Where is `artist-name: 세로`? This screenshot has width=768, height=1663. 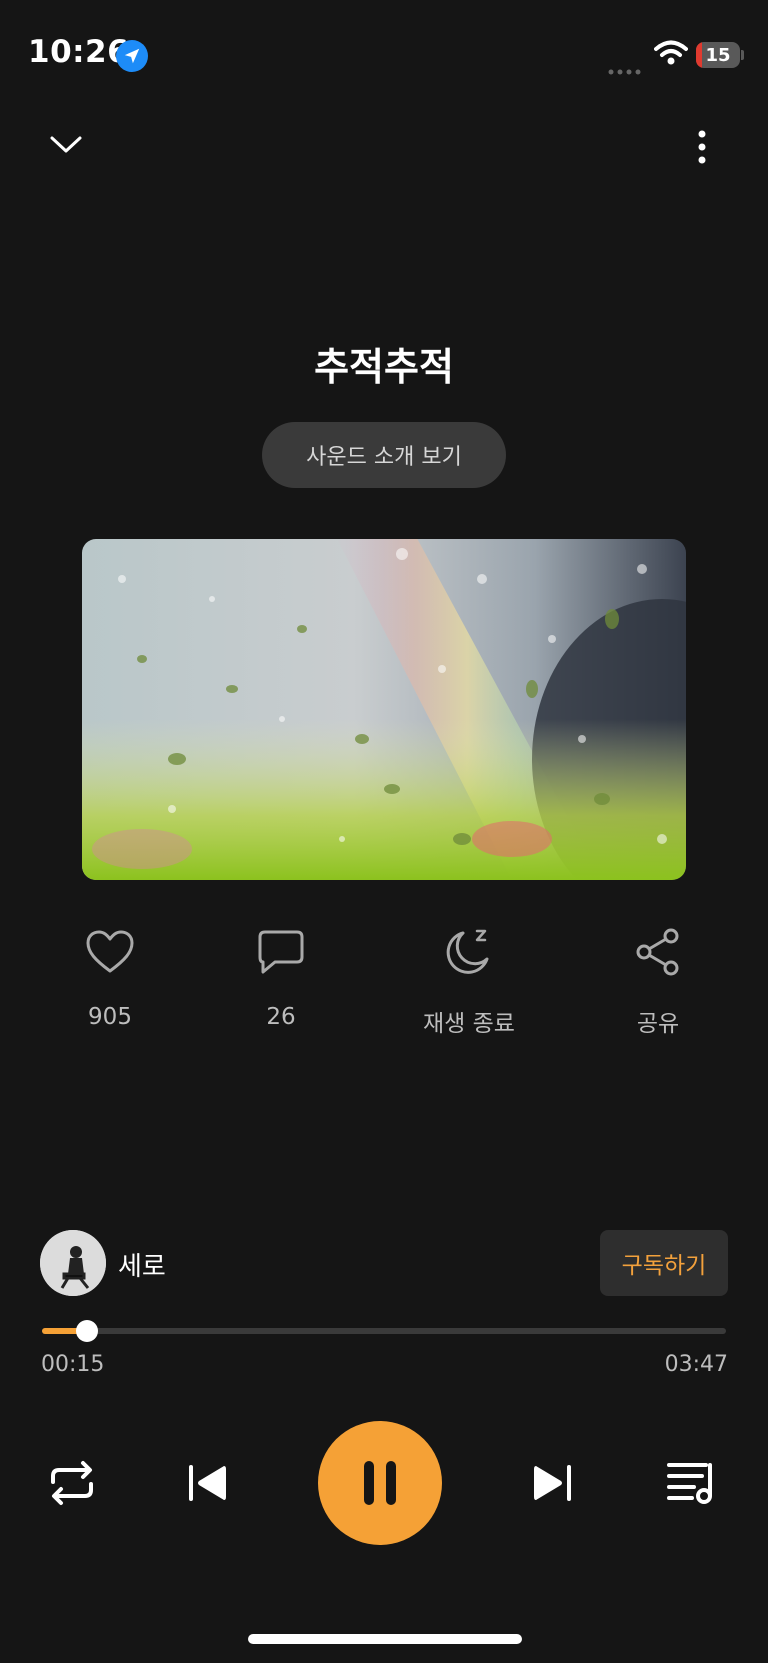 artist-name: 세로 is located at coordinates (142, 1264).